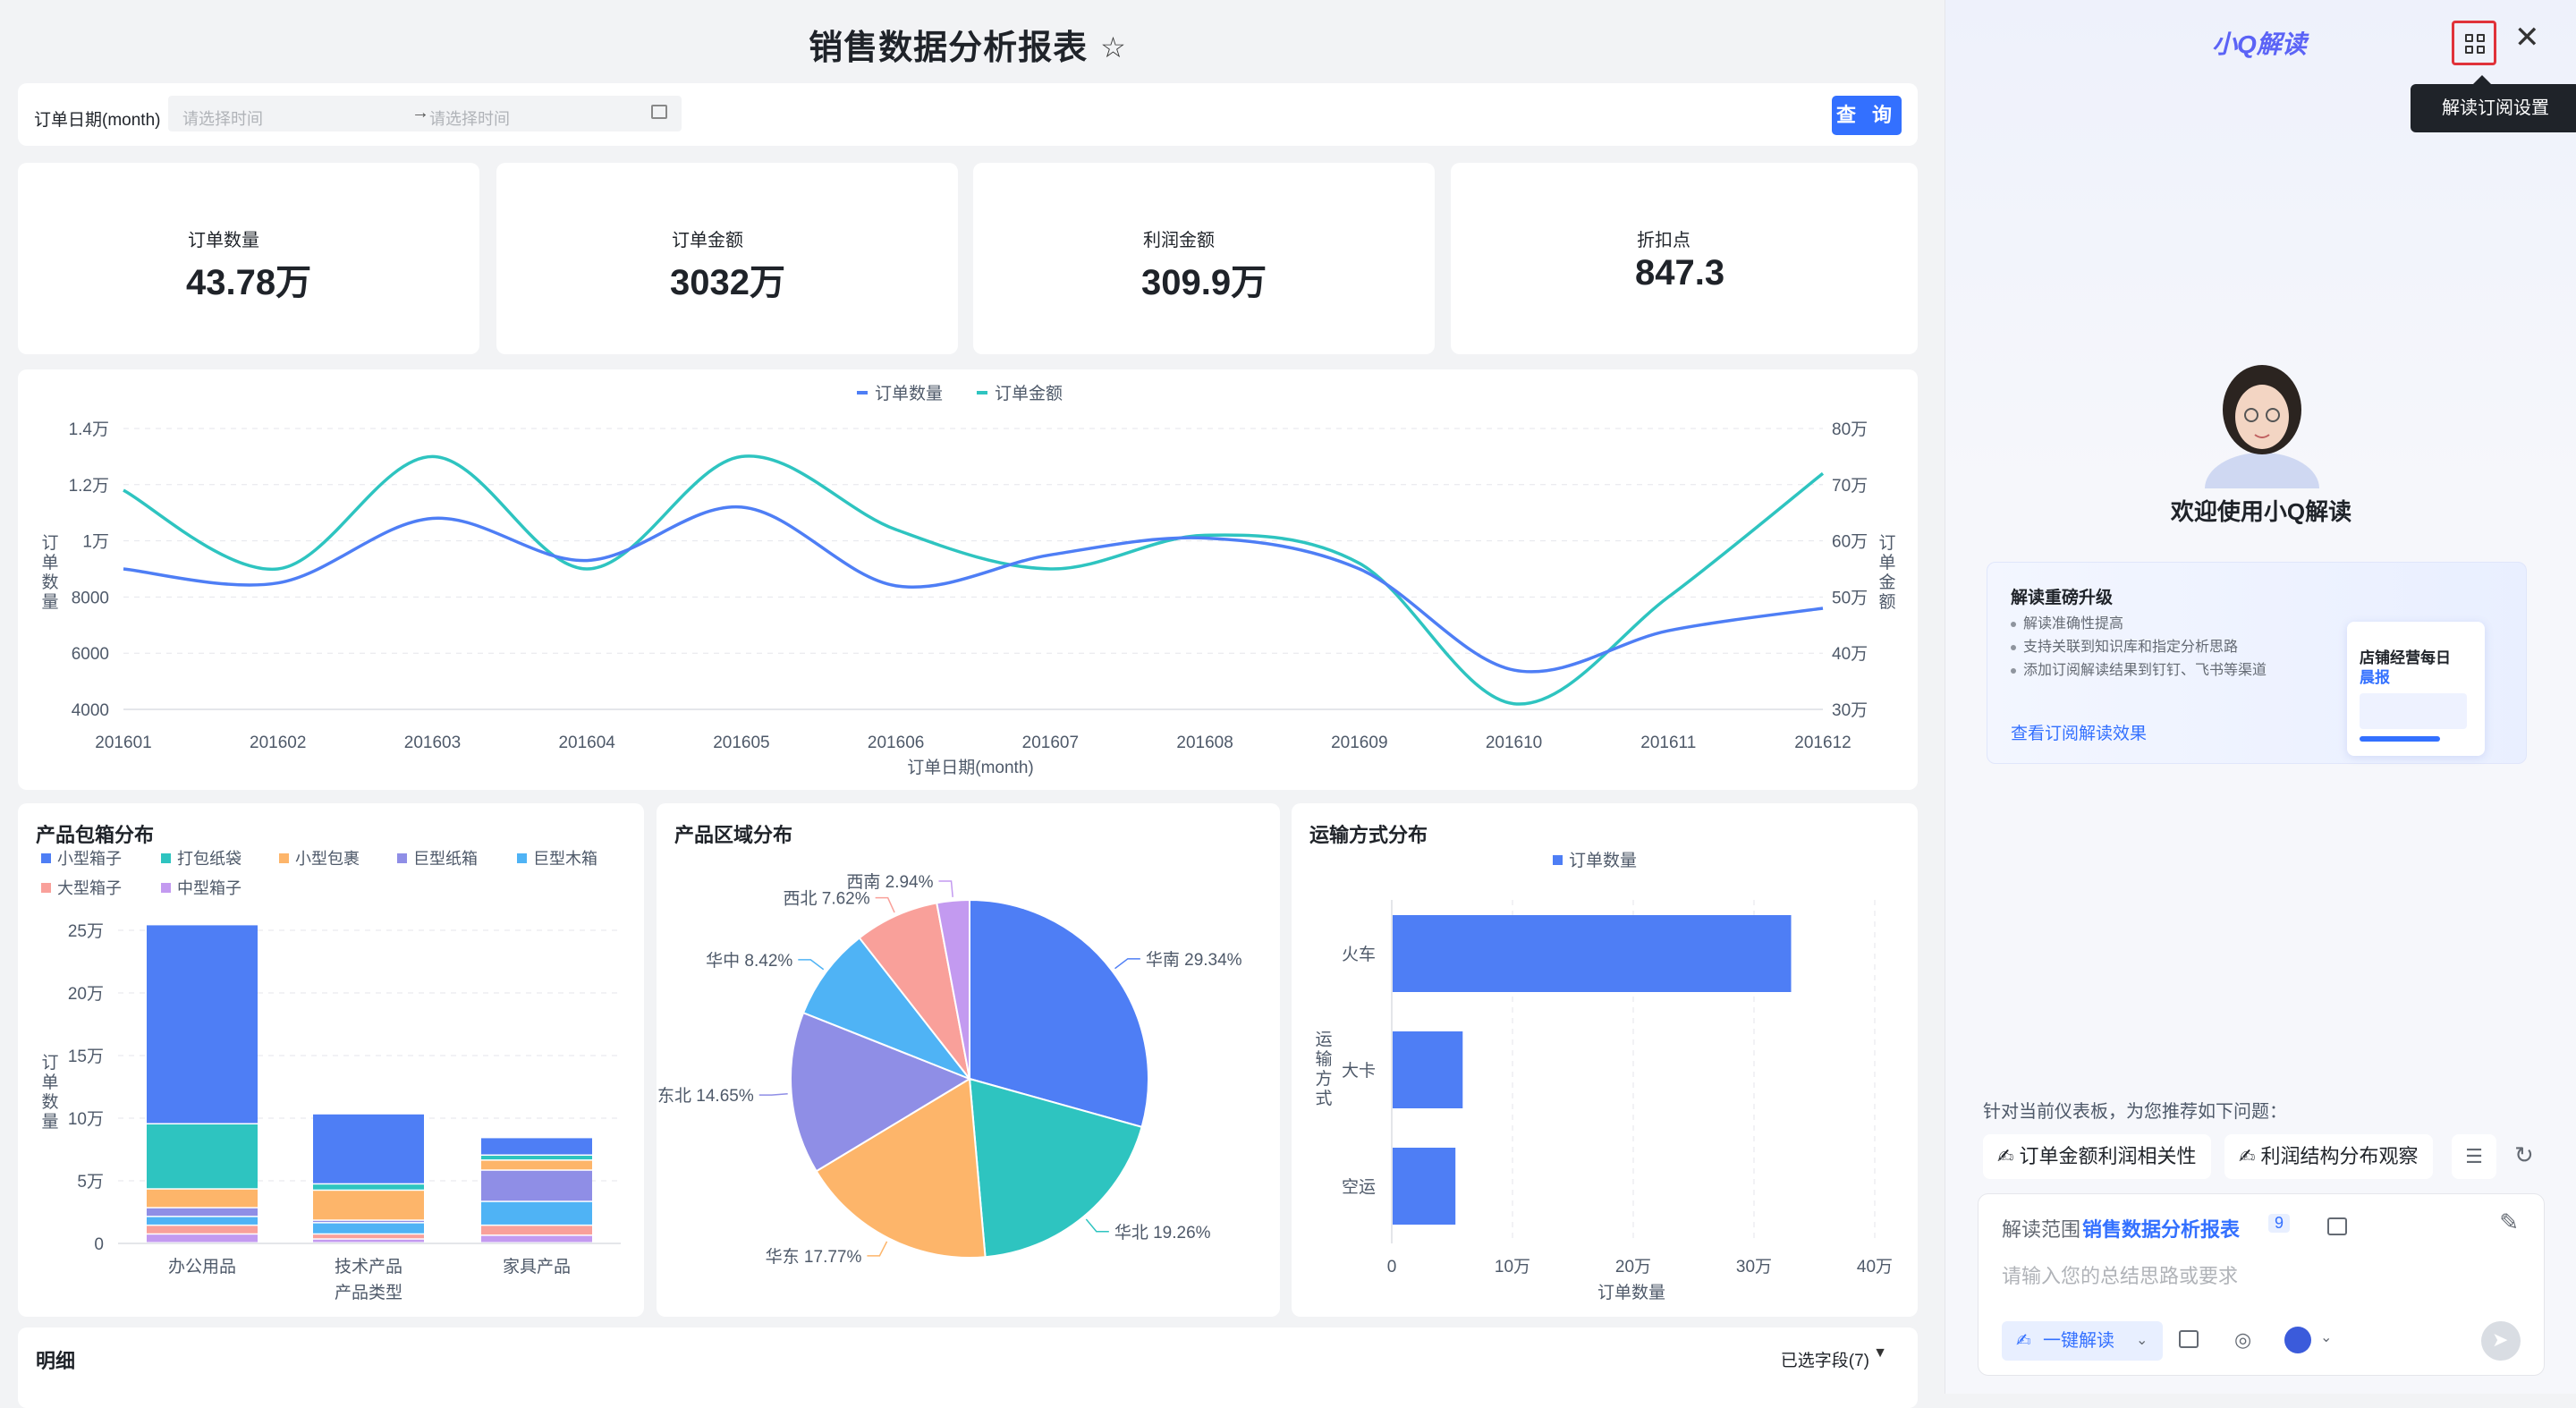  Describe the element at coordinates (2297, 1340) in the screenshot. I see `model-icon` at that location.